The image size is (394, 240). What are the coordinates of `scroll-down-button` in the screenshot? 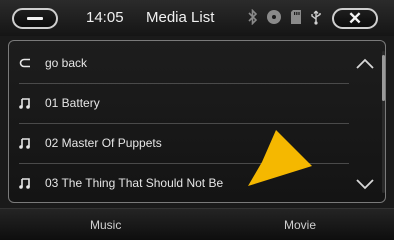 It's located at (365, 184).